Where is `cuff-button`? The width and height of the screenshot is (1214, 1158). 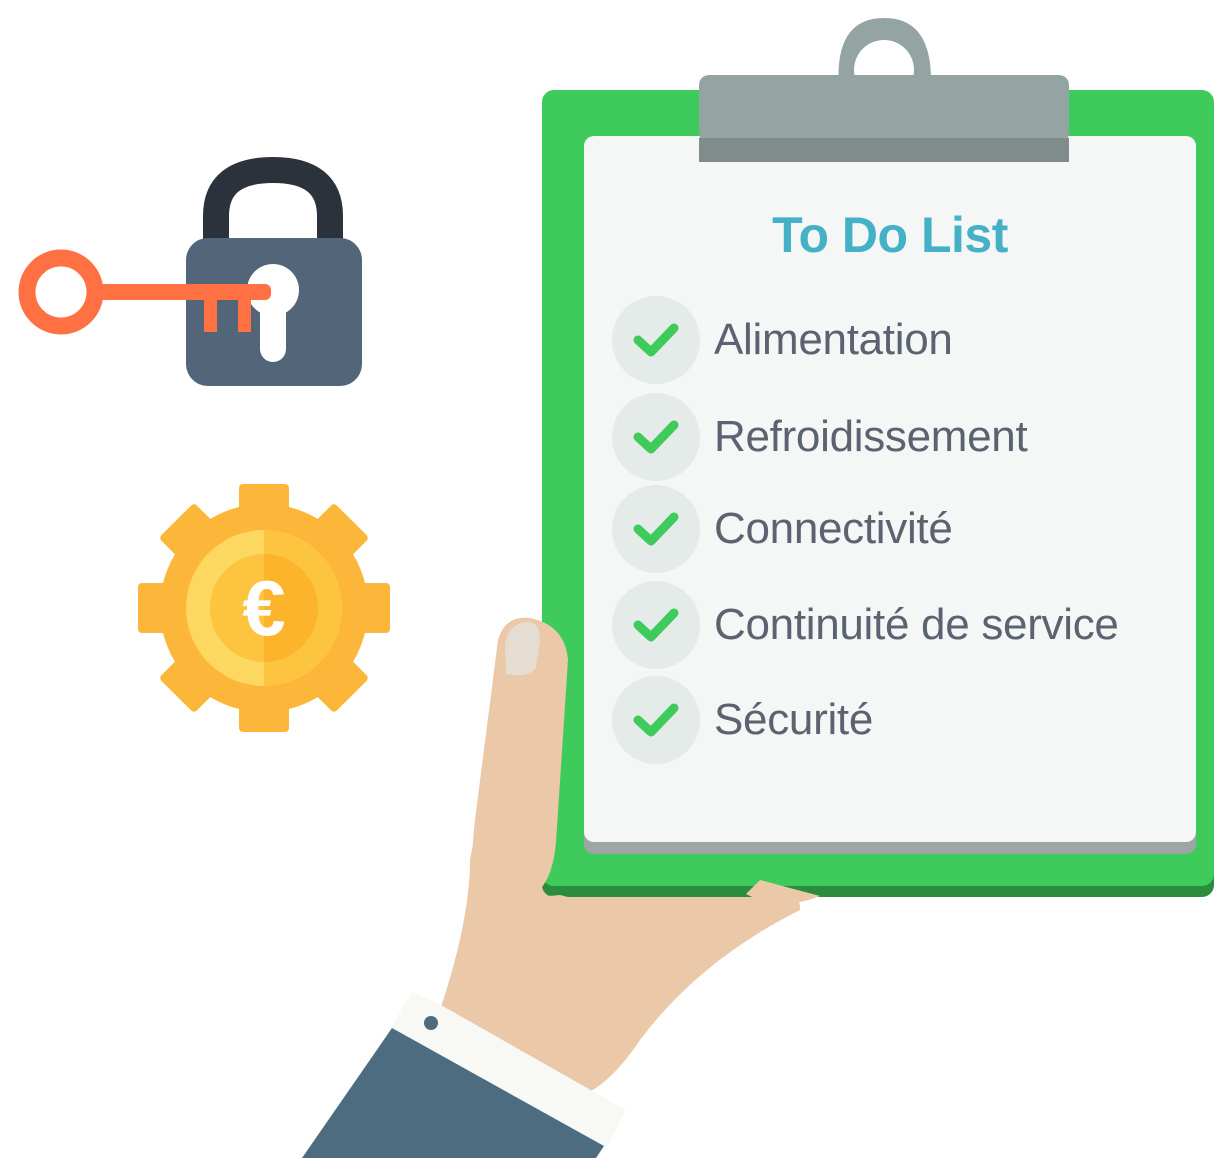 cuff-button is located at coordinates (431, 1023).